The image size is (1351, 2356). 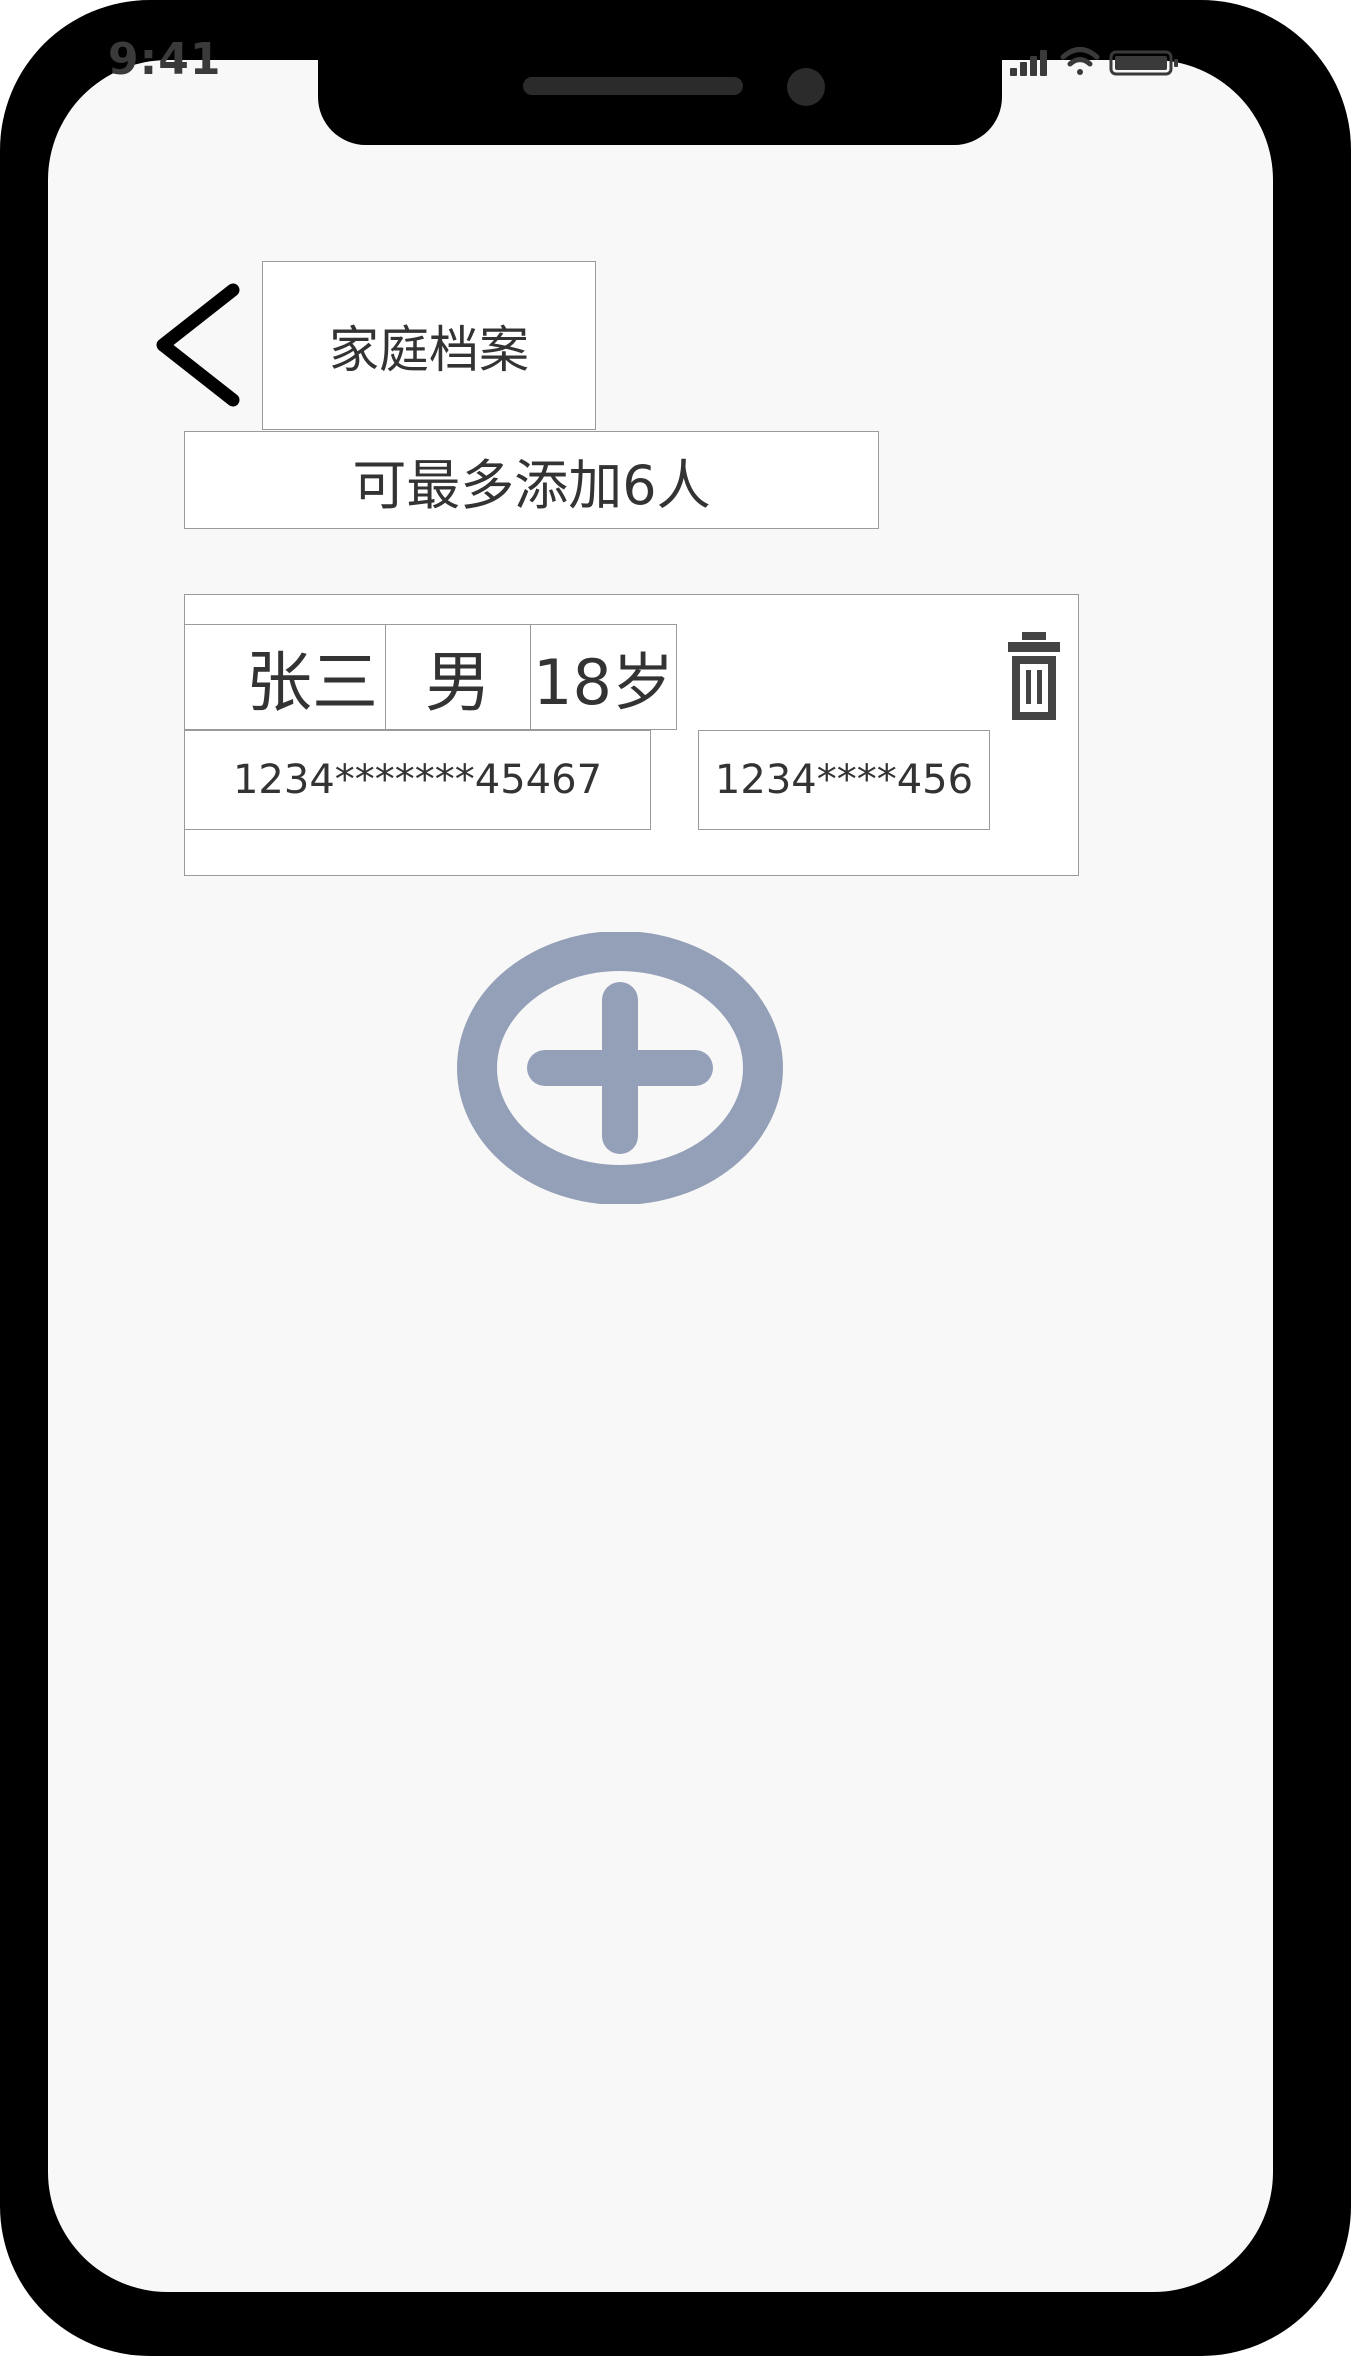 What do you see at coordinates (1028, 63) in the screenshot?
I see `signal-icon` at bounding box center [1028, 63].